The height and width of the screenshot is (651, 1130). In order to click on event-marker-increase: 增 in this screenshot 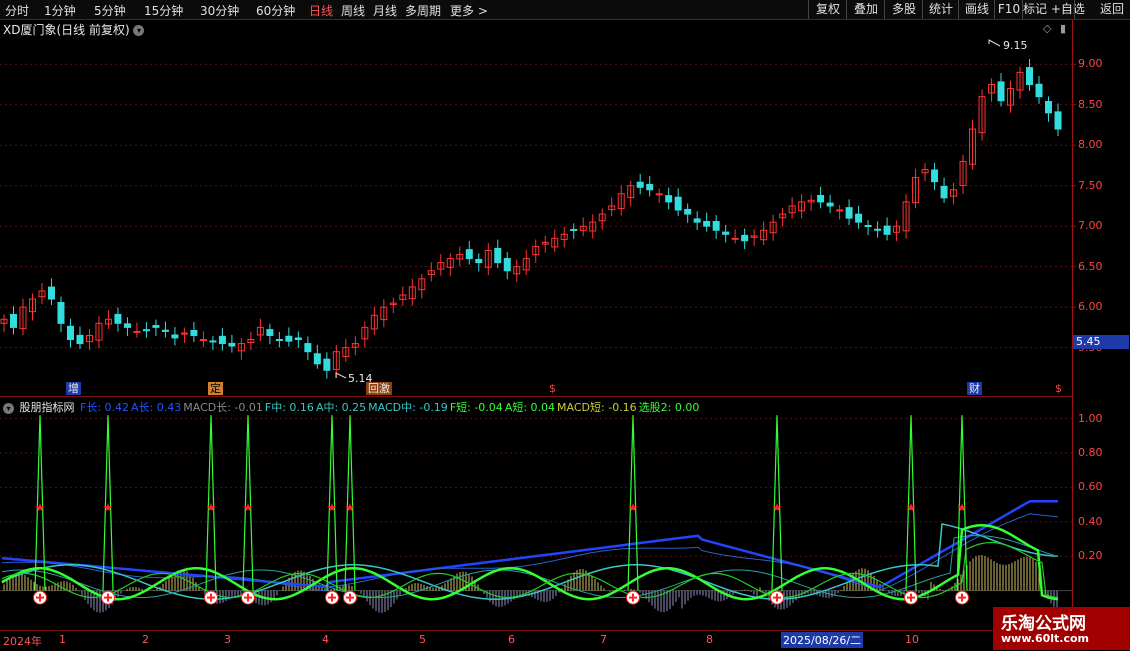, I will do `click(73, 388)`.